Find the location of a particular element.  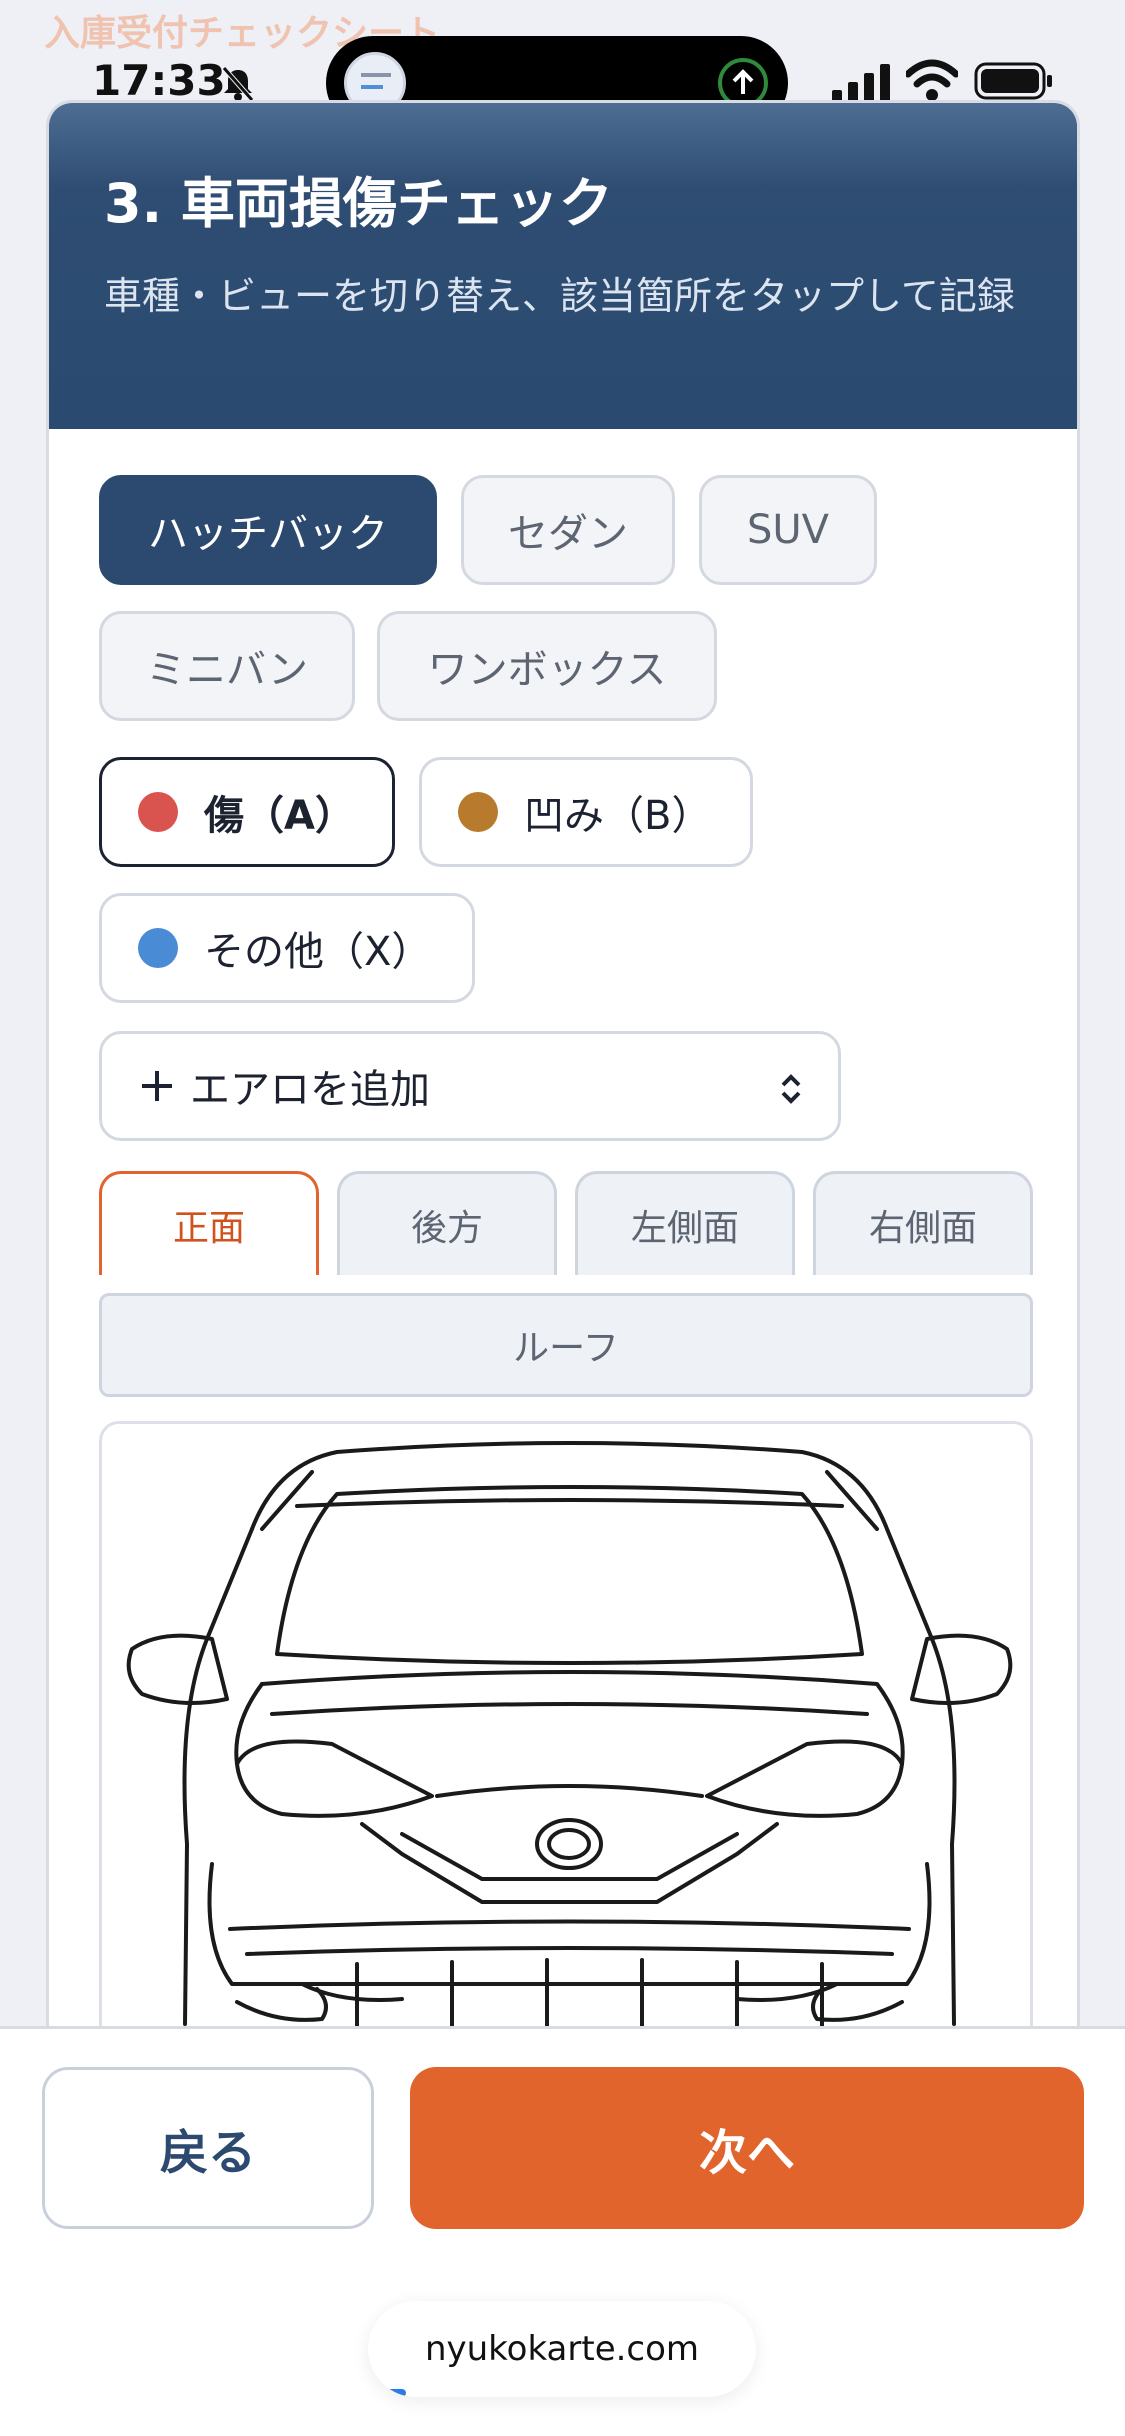

page-load-progress is located at coordinates (391, 2393).